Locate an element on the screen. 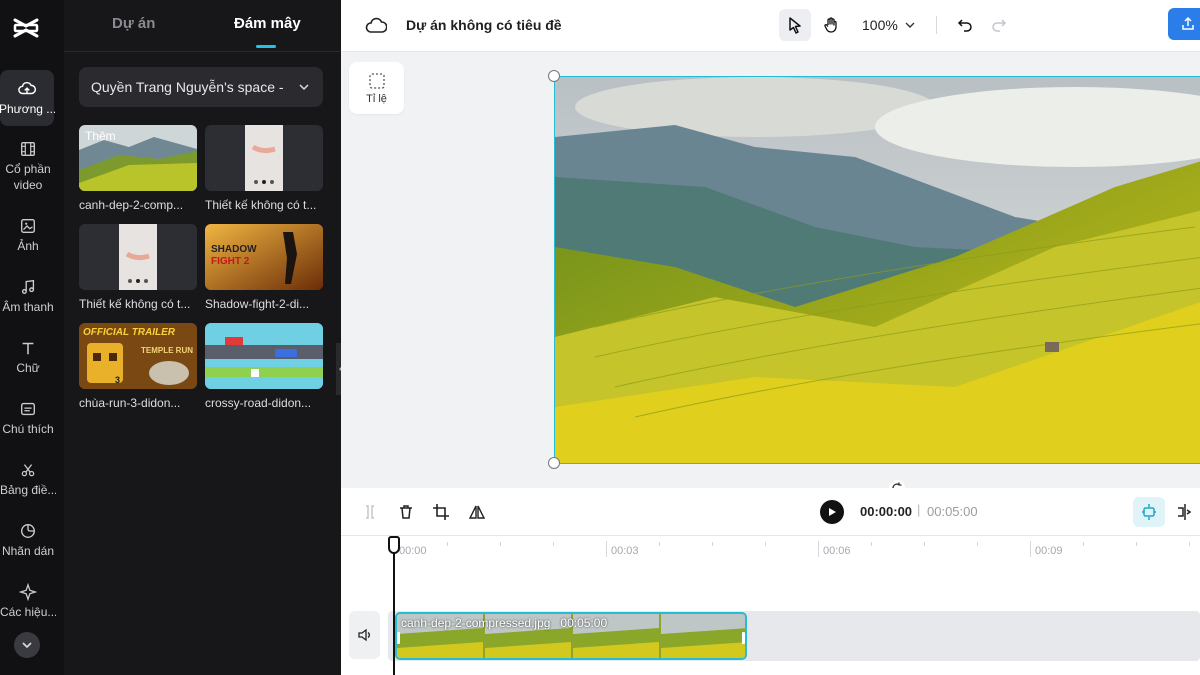  split-screen-icon is located at coordinates (1185, 512).